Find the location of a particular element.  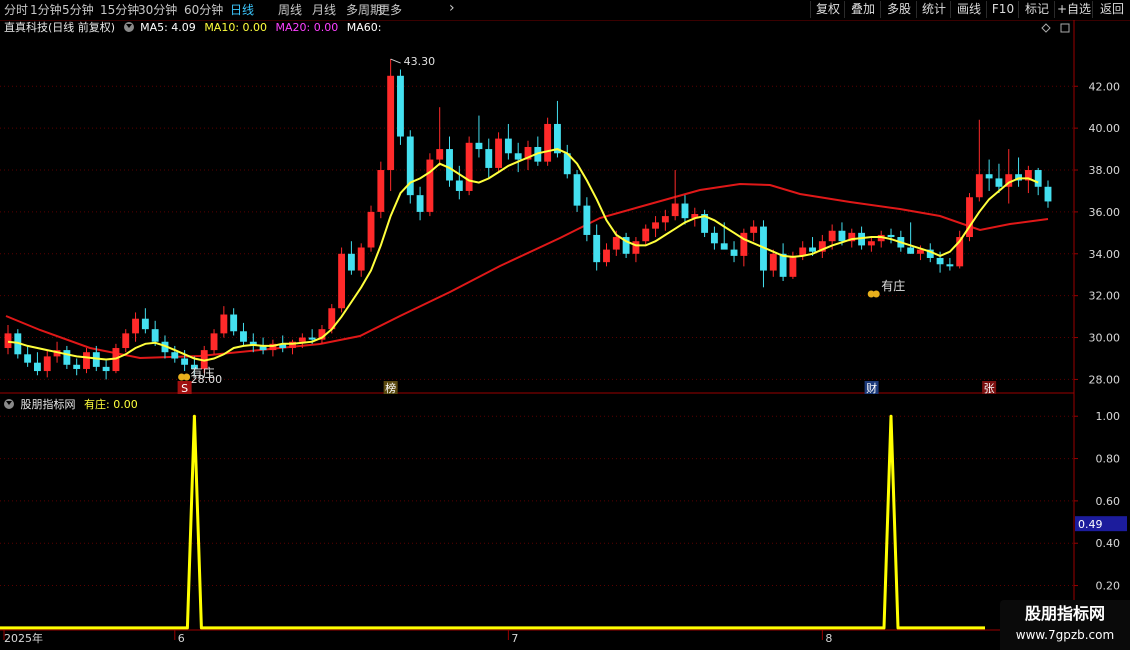

multi-stock-button: 多股 is located at coordinates (898, 9).